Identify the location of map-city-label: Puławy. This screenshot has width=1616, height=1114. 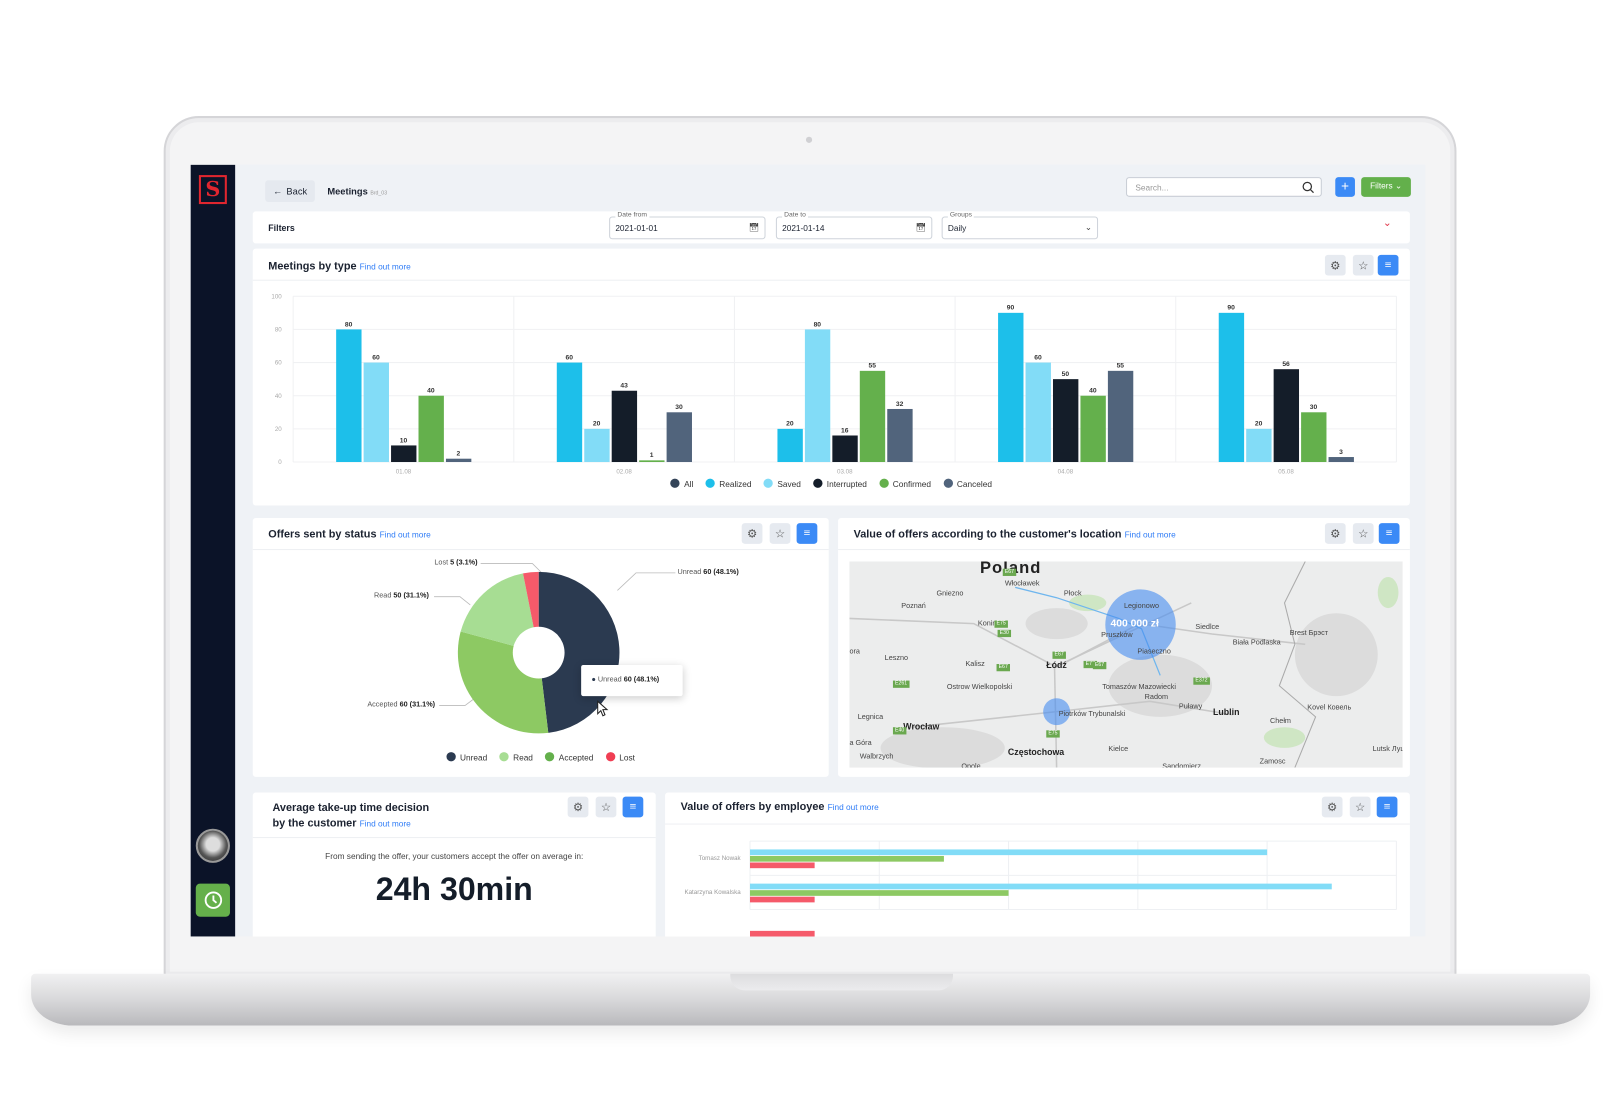
(1190, 707).